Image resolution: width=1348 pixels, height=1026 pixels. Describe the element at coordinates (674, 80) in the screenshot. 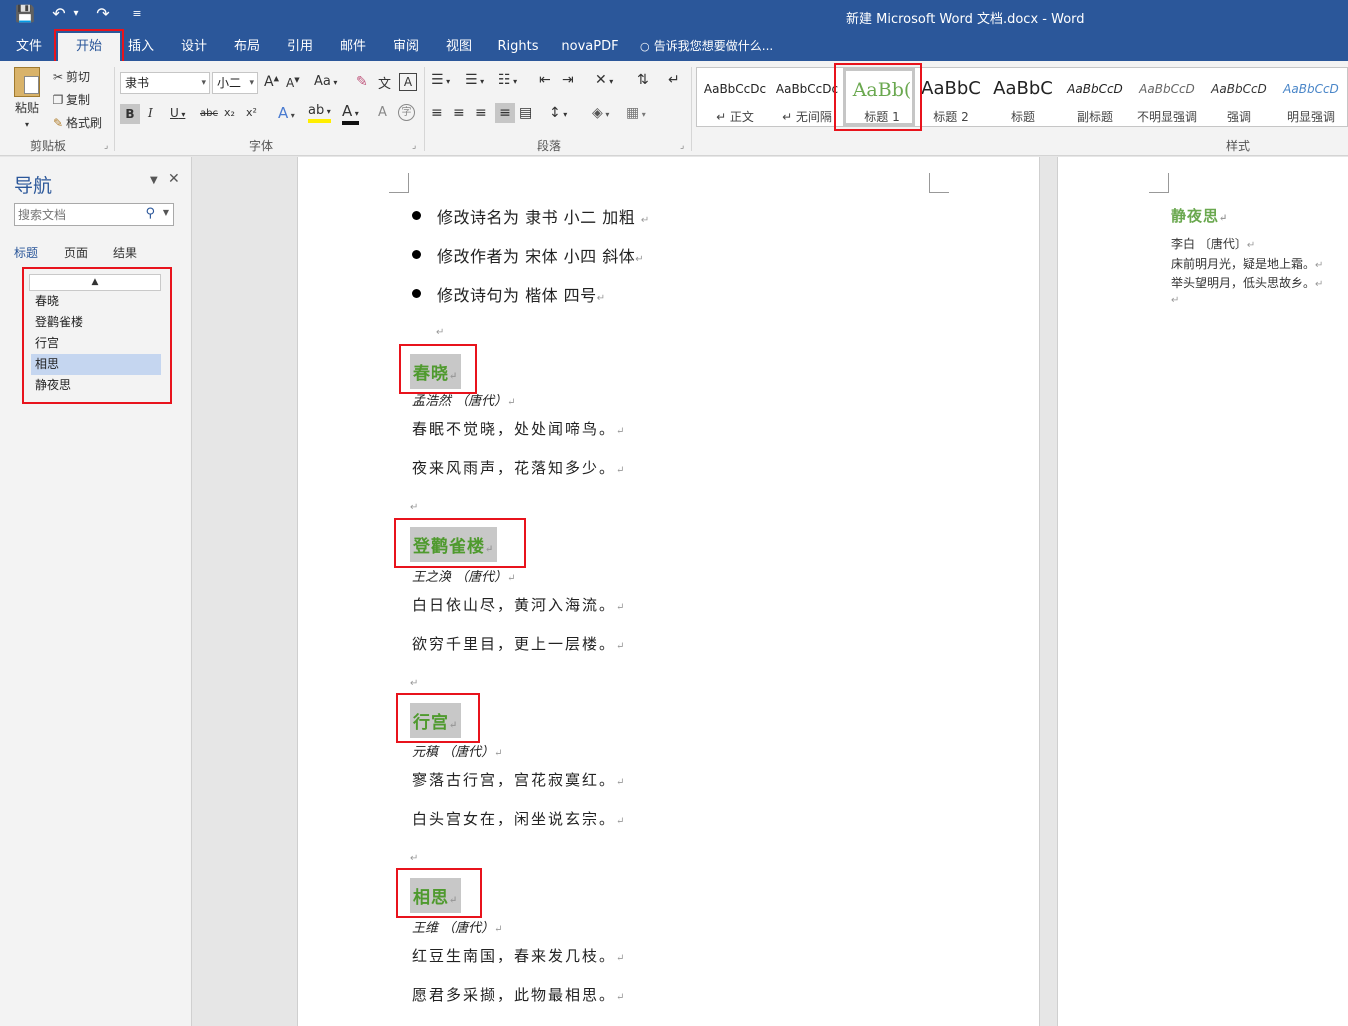

I see `show-marks-icon: ↵` at that location.